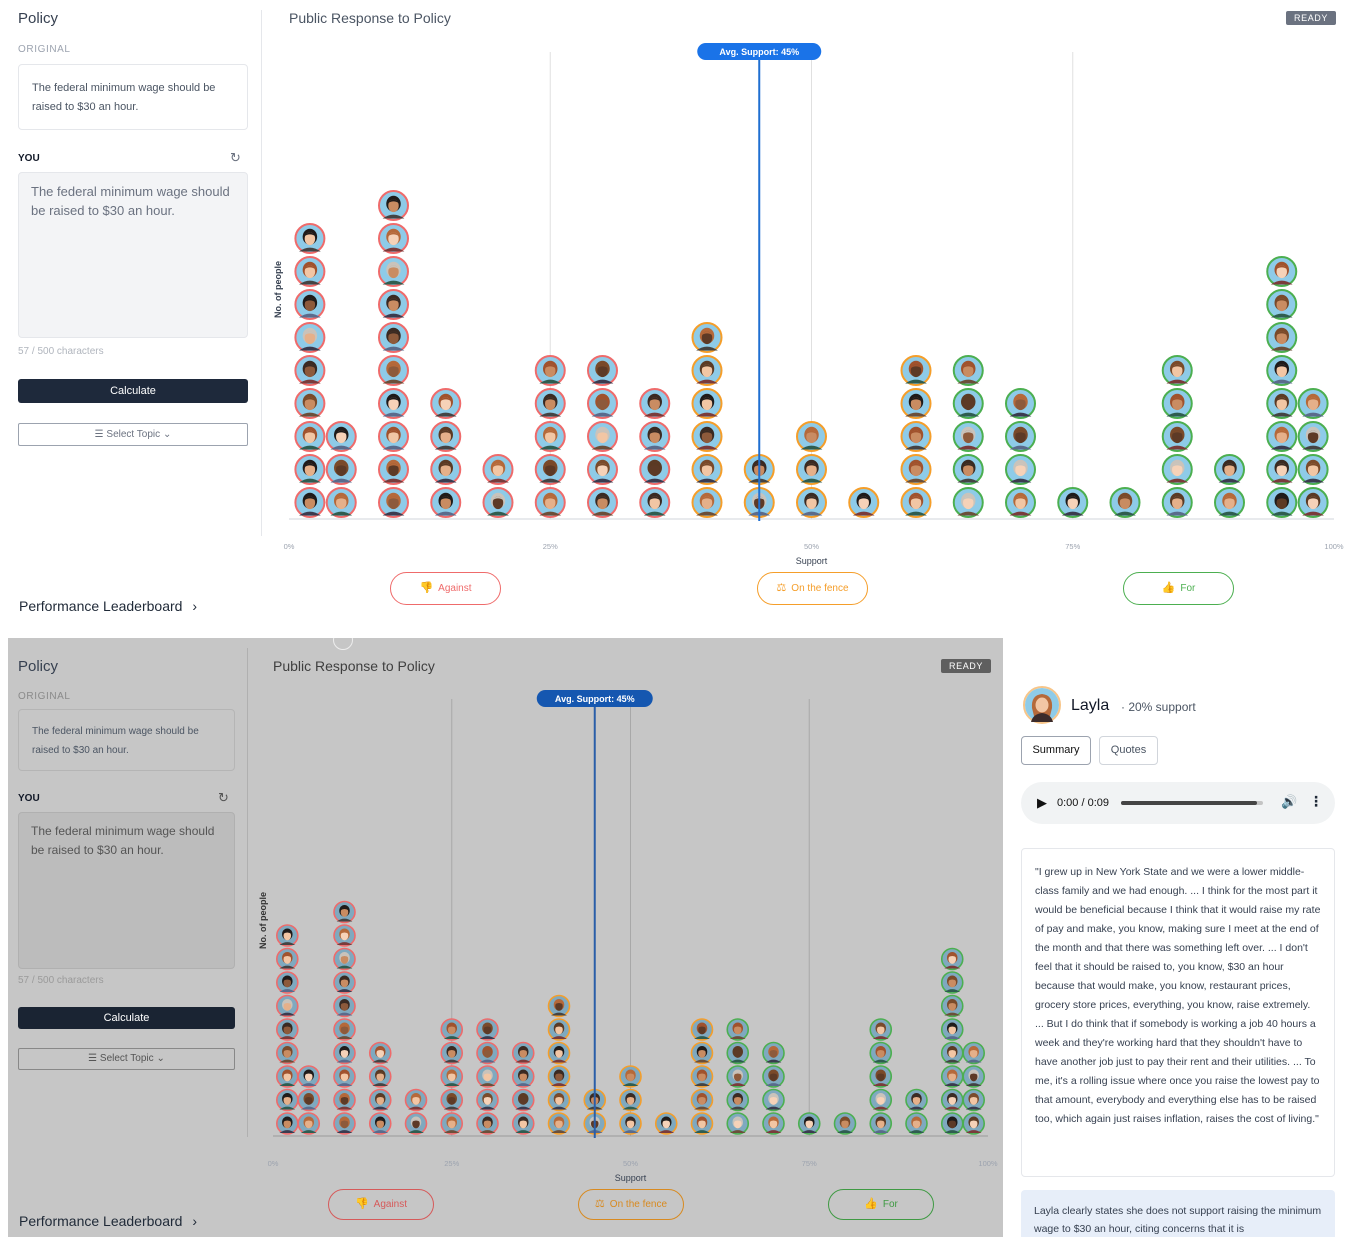  Describe the element at coordinates (1042, 803) in the screenshot. I see `play-icon: ▶` at that location.